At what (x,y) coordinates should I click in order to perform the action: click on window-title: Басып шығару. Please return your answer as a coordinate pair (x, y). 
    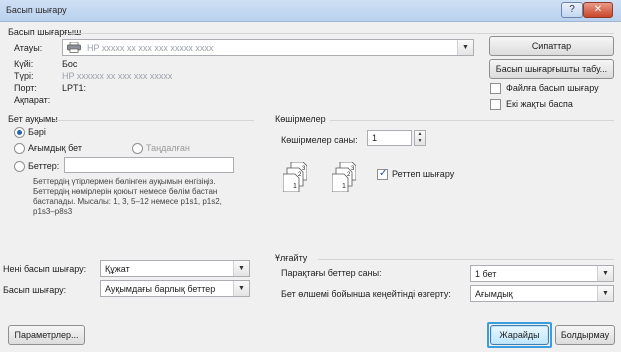
    Looking at the image, I should click on (36, 10).